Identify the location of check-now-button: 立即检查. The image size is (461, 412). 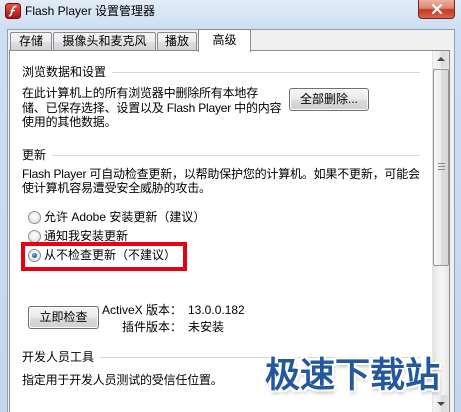
(63, 317).